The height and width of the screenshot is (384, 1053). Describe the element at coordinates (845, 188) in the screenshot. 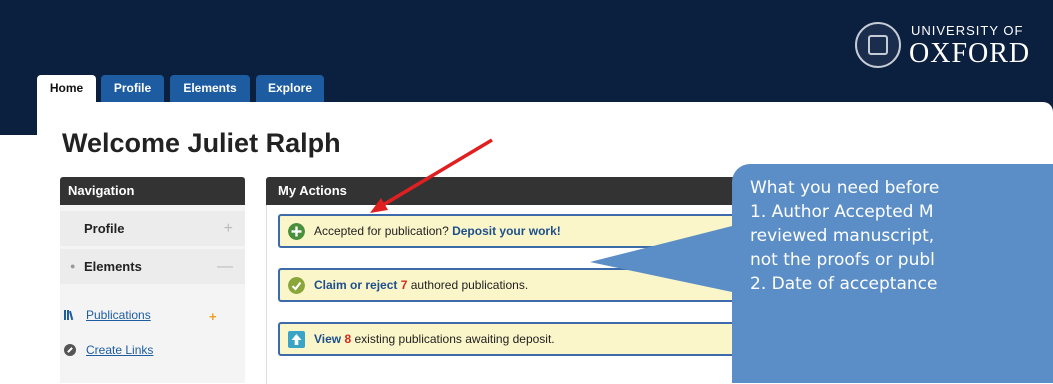

I see `callout-line: What you need before` at that location.